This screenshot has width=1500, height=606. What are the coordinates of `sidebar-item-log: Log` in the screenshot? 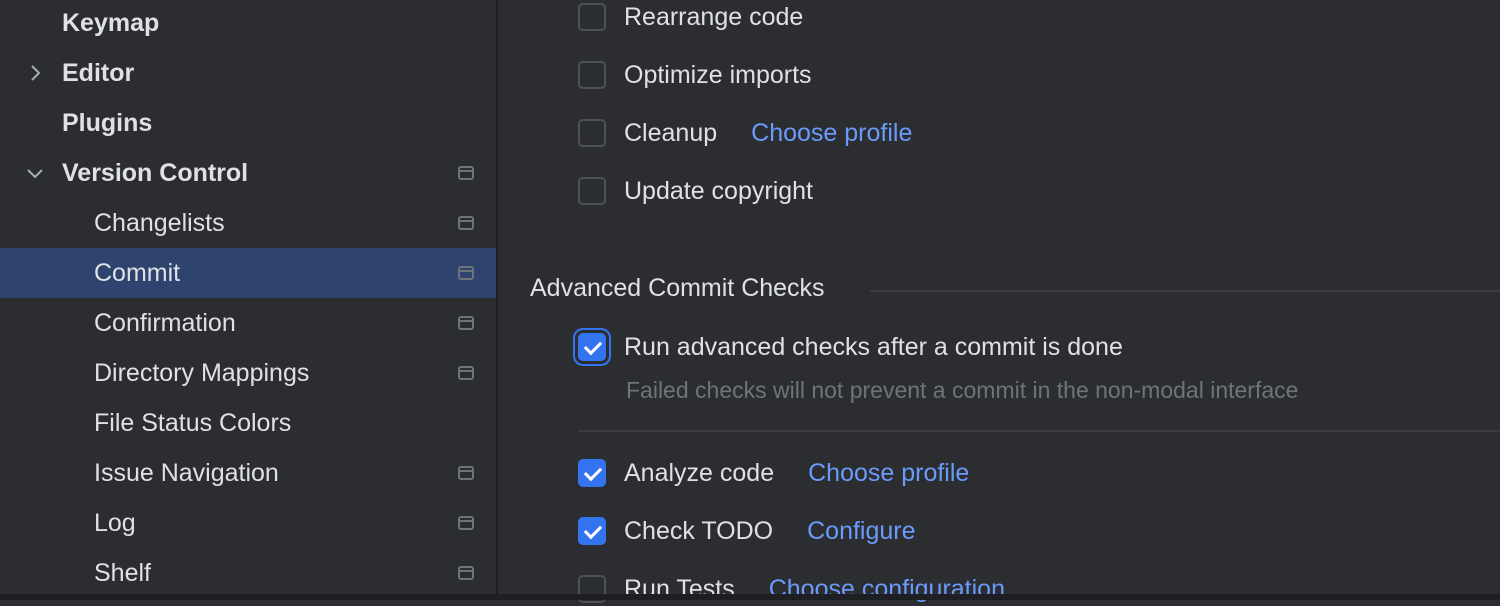 It's located at (248, 523).